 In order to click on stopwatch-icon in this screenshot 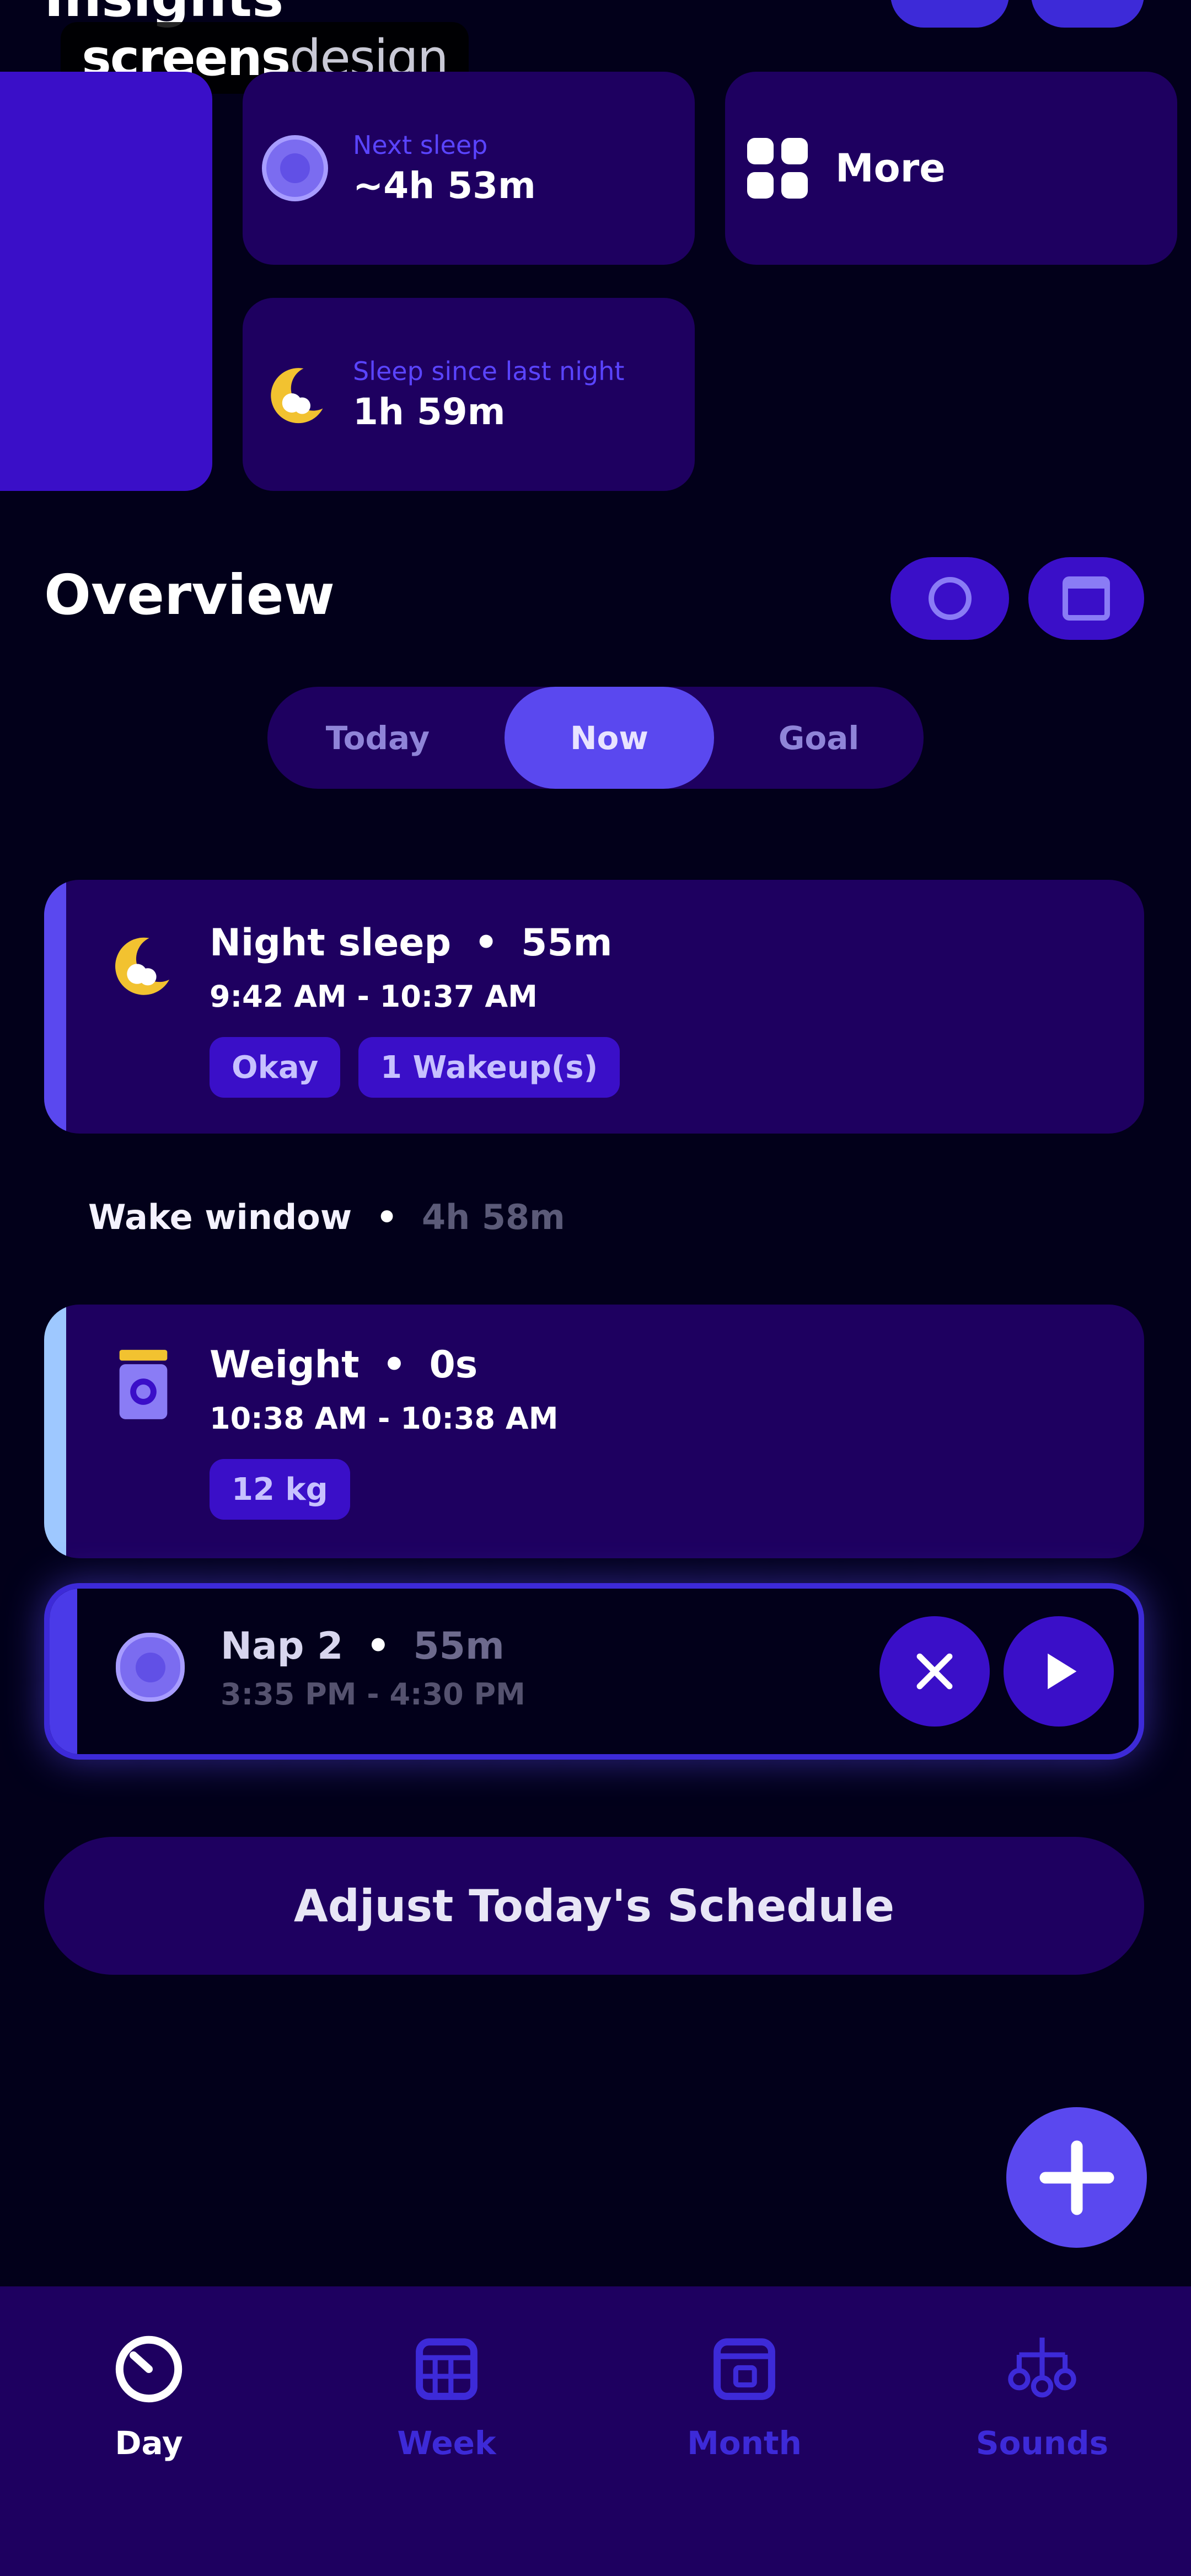, I will do `click(148, 2369)`.